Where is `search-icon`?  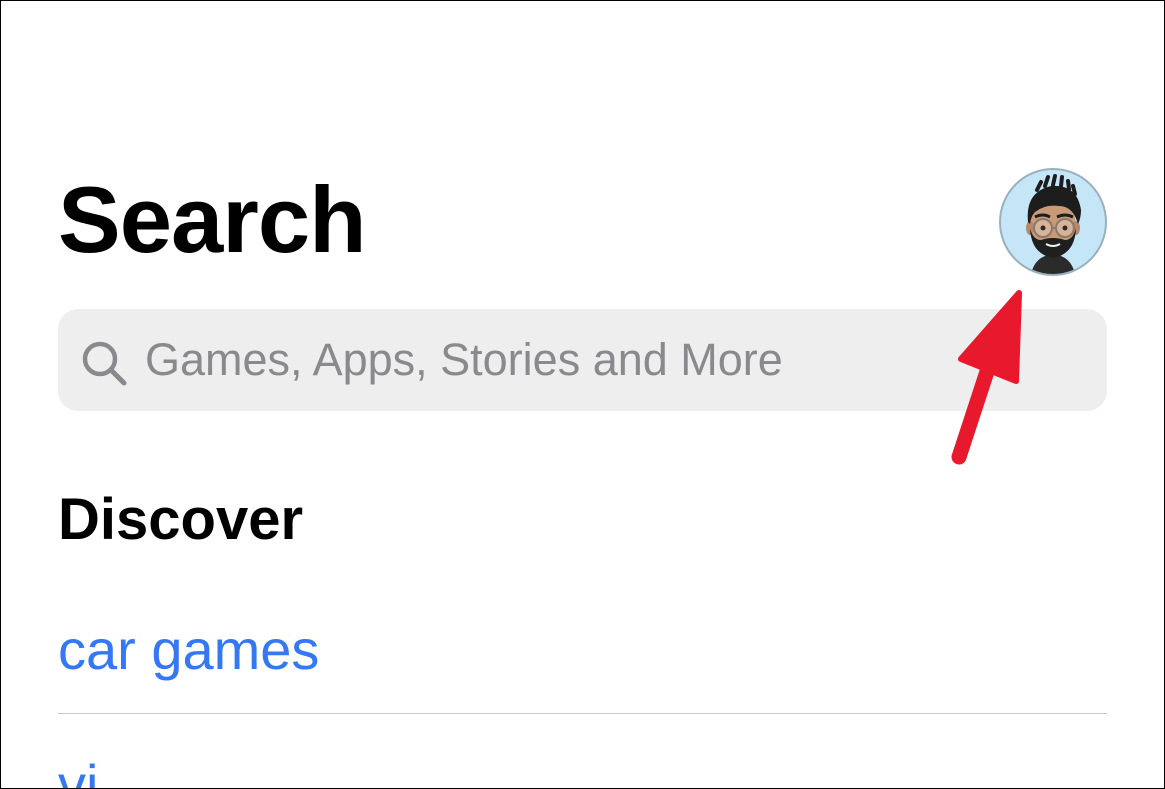 search-icon is located at coordinates (104, 363).